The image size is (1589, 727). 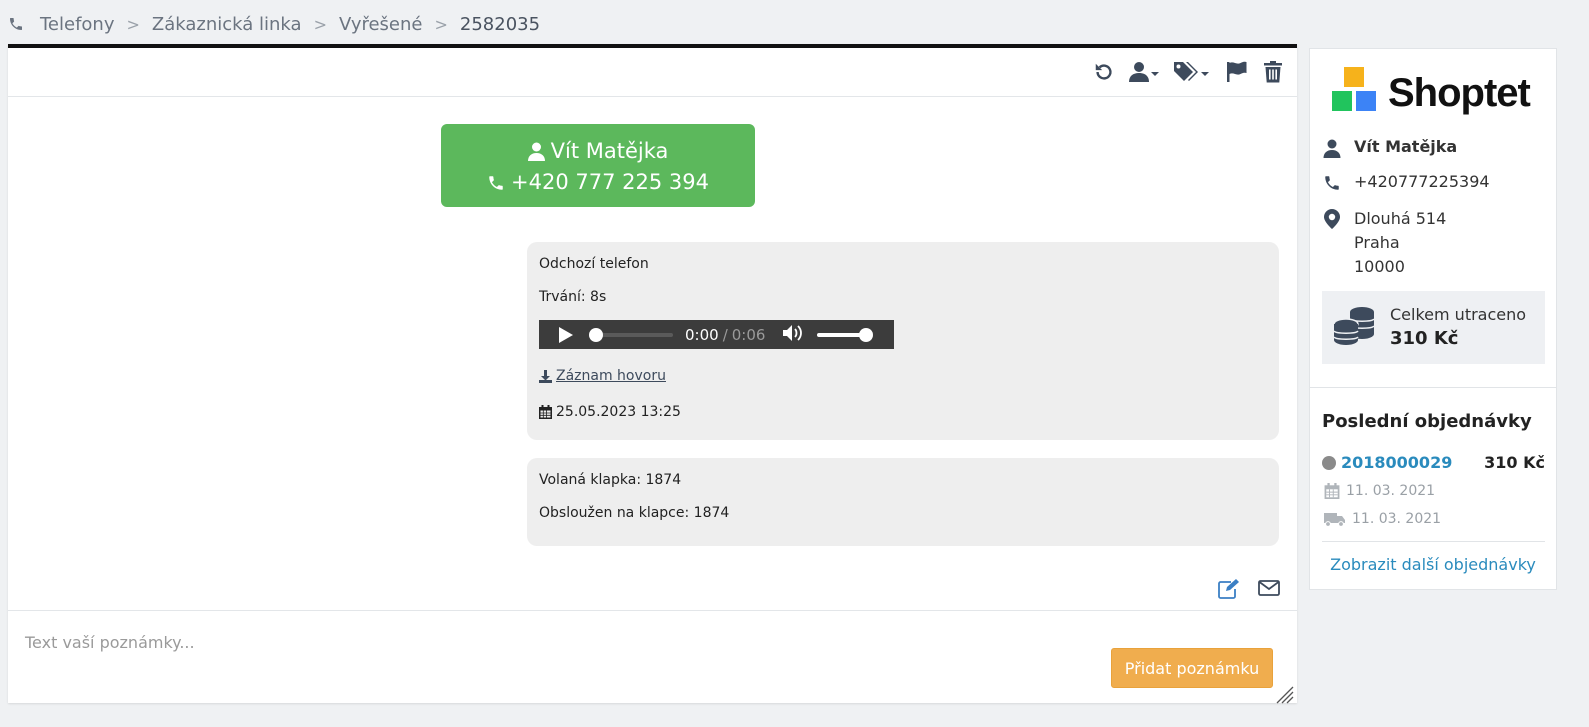 What do you see at coordinates (77, 24) in the screenshot?
I see `breadcrumb-item-telefony: Telefony` at bounding box center [77, 24].